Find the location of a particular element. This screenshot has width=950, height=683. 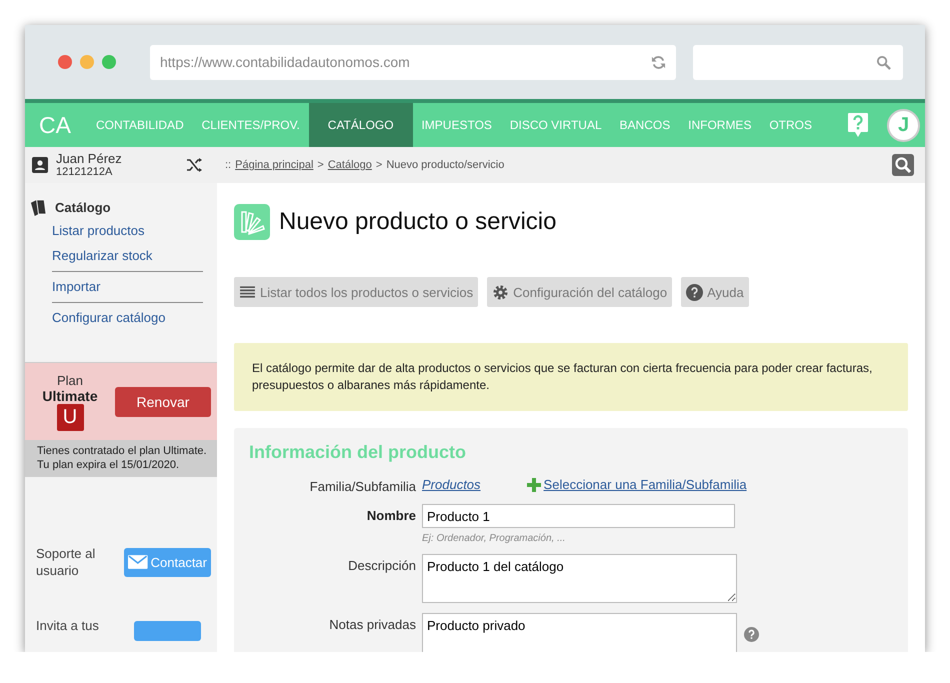

settings-icon is located at coordinates (501, 292).